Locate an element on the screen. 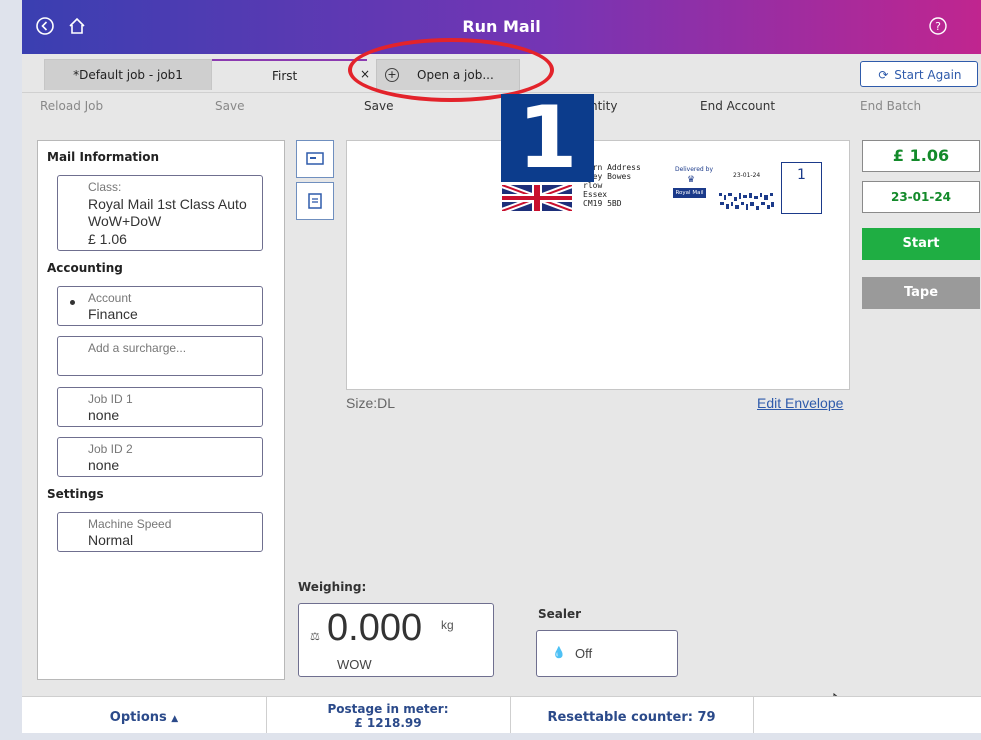 The image size is (981, 740). job-id-2-value: none is located at coordinates (104, 465).